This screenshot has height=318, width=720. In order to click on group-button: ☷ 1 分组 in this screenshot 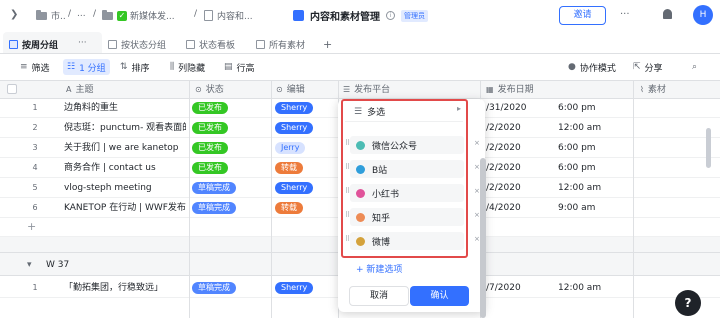, I will do `click(86, 67)`.